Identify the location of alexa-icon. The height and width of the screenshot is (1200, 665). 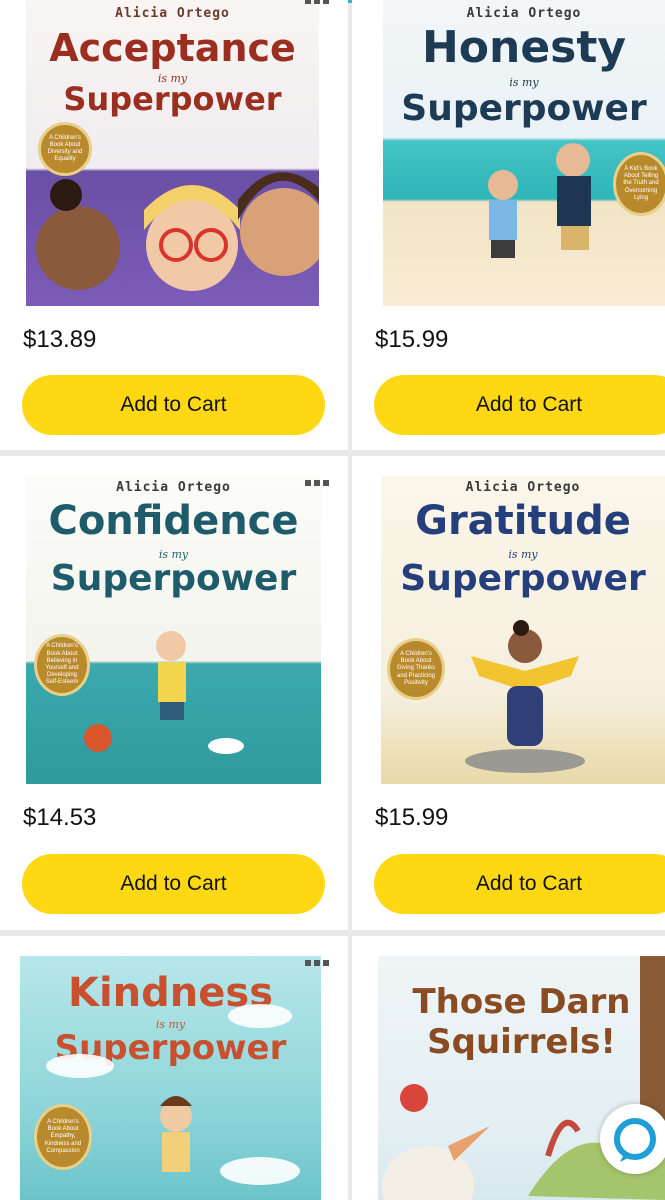
(632, 1139).